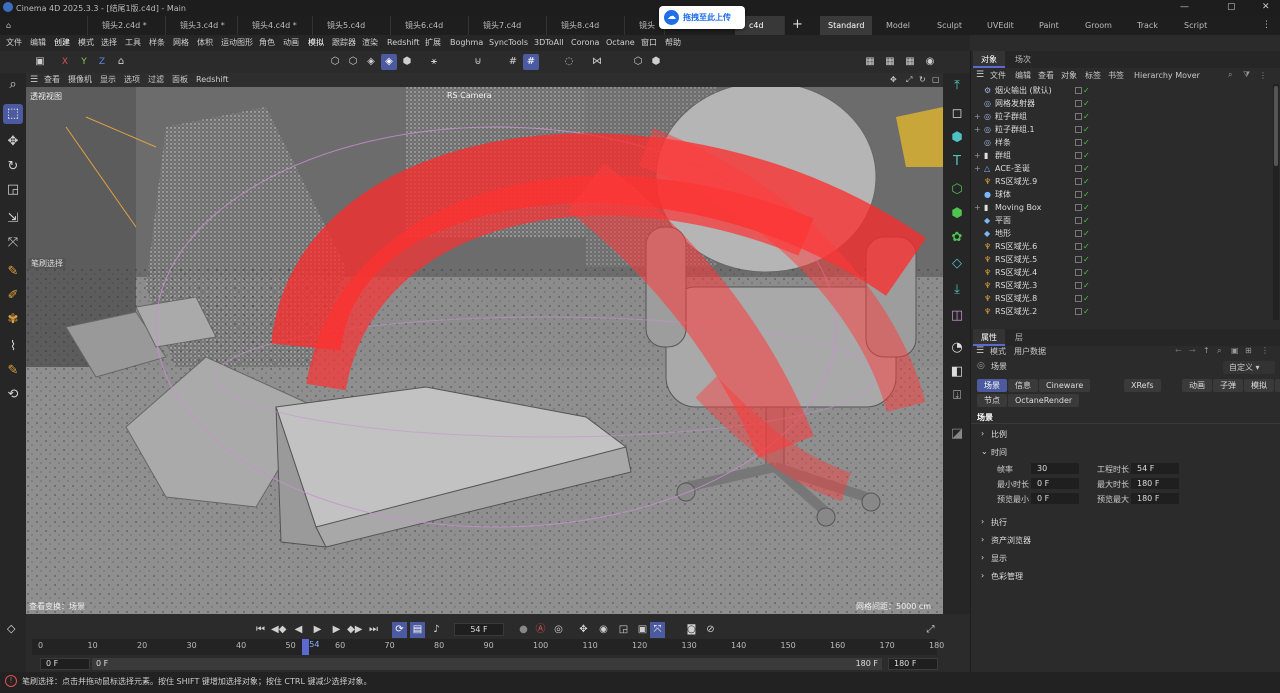  Describe the element at coordinates (1121, 103) in the screenshot. I see `object-row: ◎ 网格发射器 ✓` at that location.